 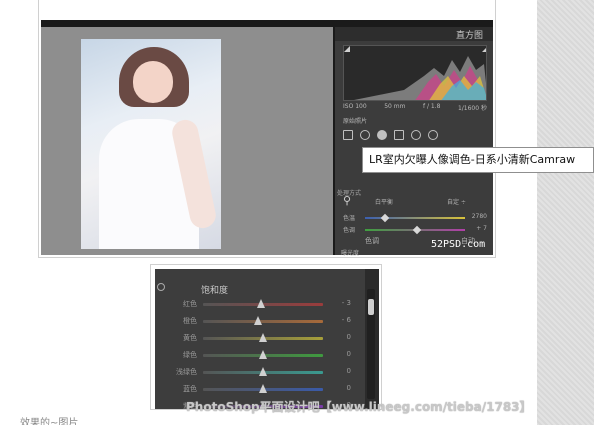 What do you see at coordinates (49, 421) in the screenshot?
I see `caption-text: 效果的~图片` at bounding box center [49, 421].